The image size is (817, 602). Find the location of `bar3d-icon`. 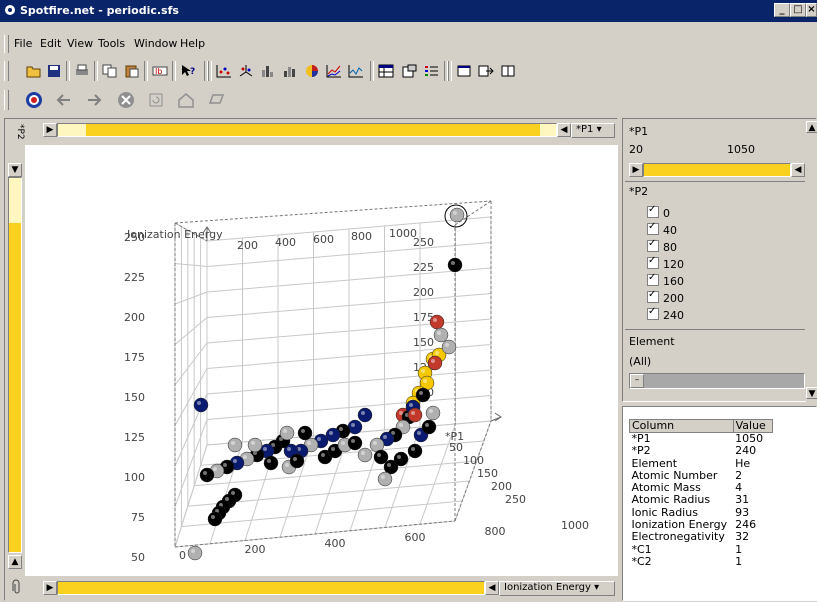

bar3d-icon is located at coordinates (290, 71).